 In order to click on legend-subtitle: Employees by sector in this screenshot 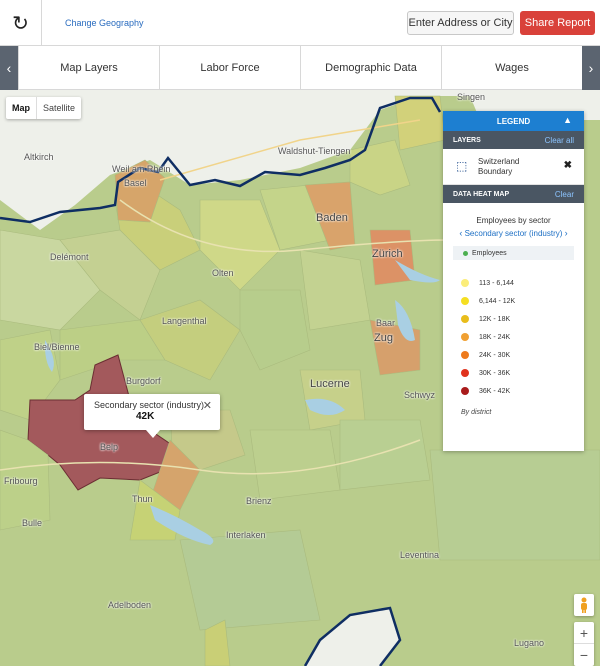, I will do `click(513, 220)`.